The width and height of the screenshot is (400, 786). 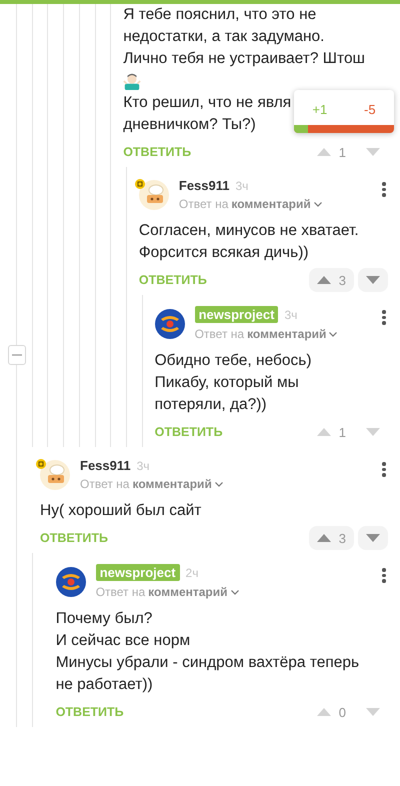 I want to click on comment-text: Почему был?, so click(x=104, y=619).